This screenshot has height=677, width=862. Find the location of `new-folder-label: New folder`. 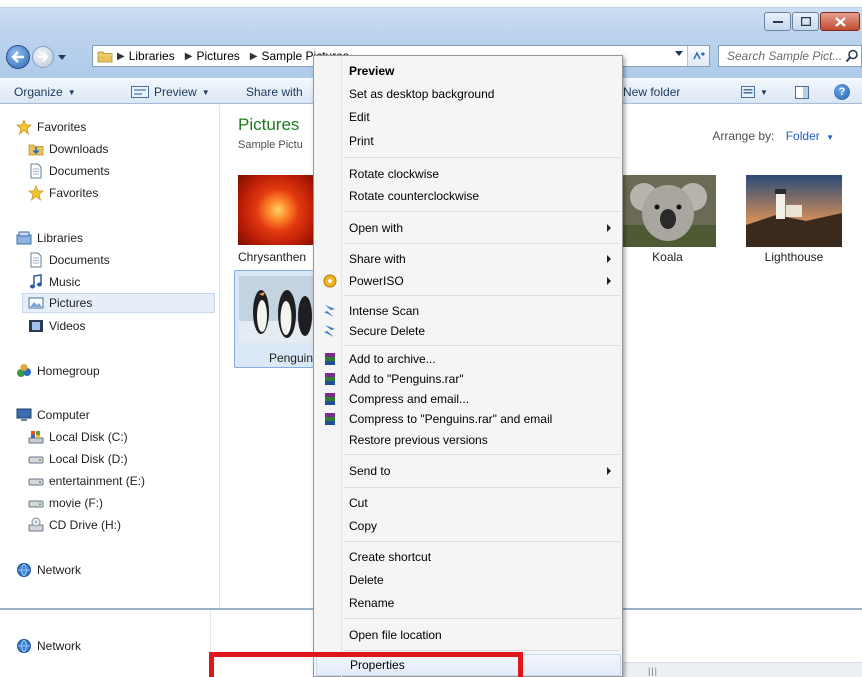

new-folder-label: New folder is located at coordinates (652, 92).